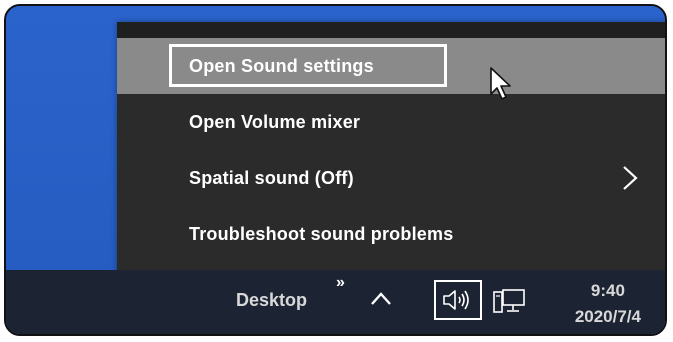 The height and width of the screenshot is (342, 673). Describe the element at coordinates (500, 83) in the screenshot. I see `mouse-pointer-icon` at that location.